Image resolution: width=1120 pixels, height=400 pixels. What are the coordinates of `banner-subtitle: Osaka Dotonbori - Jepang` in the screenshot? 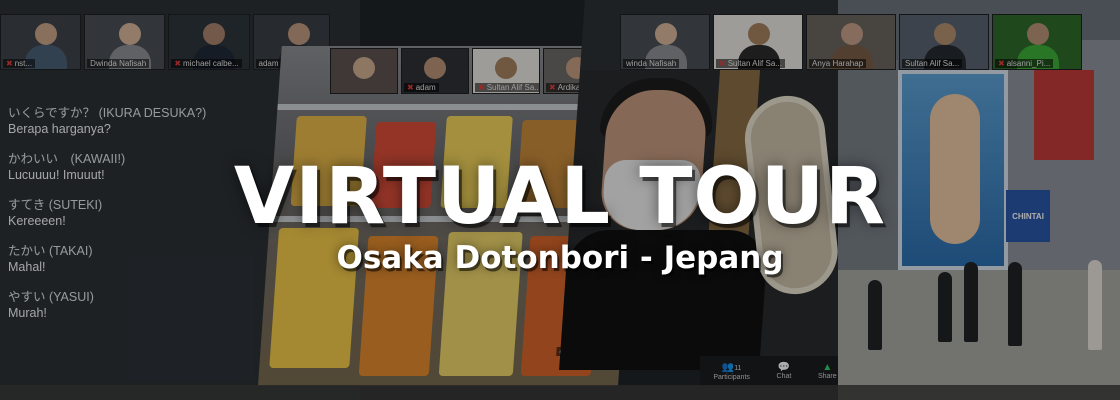 It's located at (560, 258).